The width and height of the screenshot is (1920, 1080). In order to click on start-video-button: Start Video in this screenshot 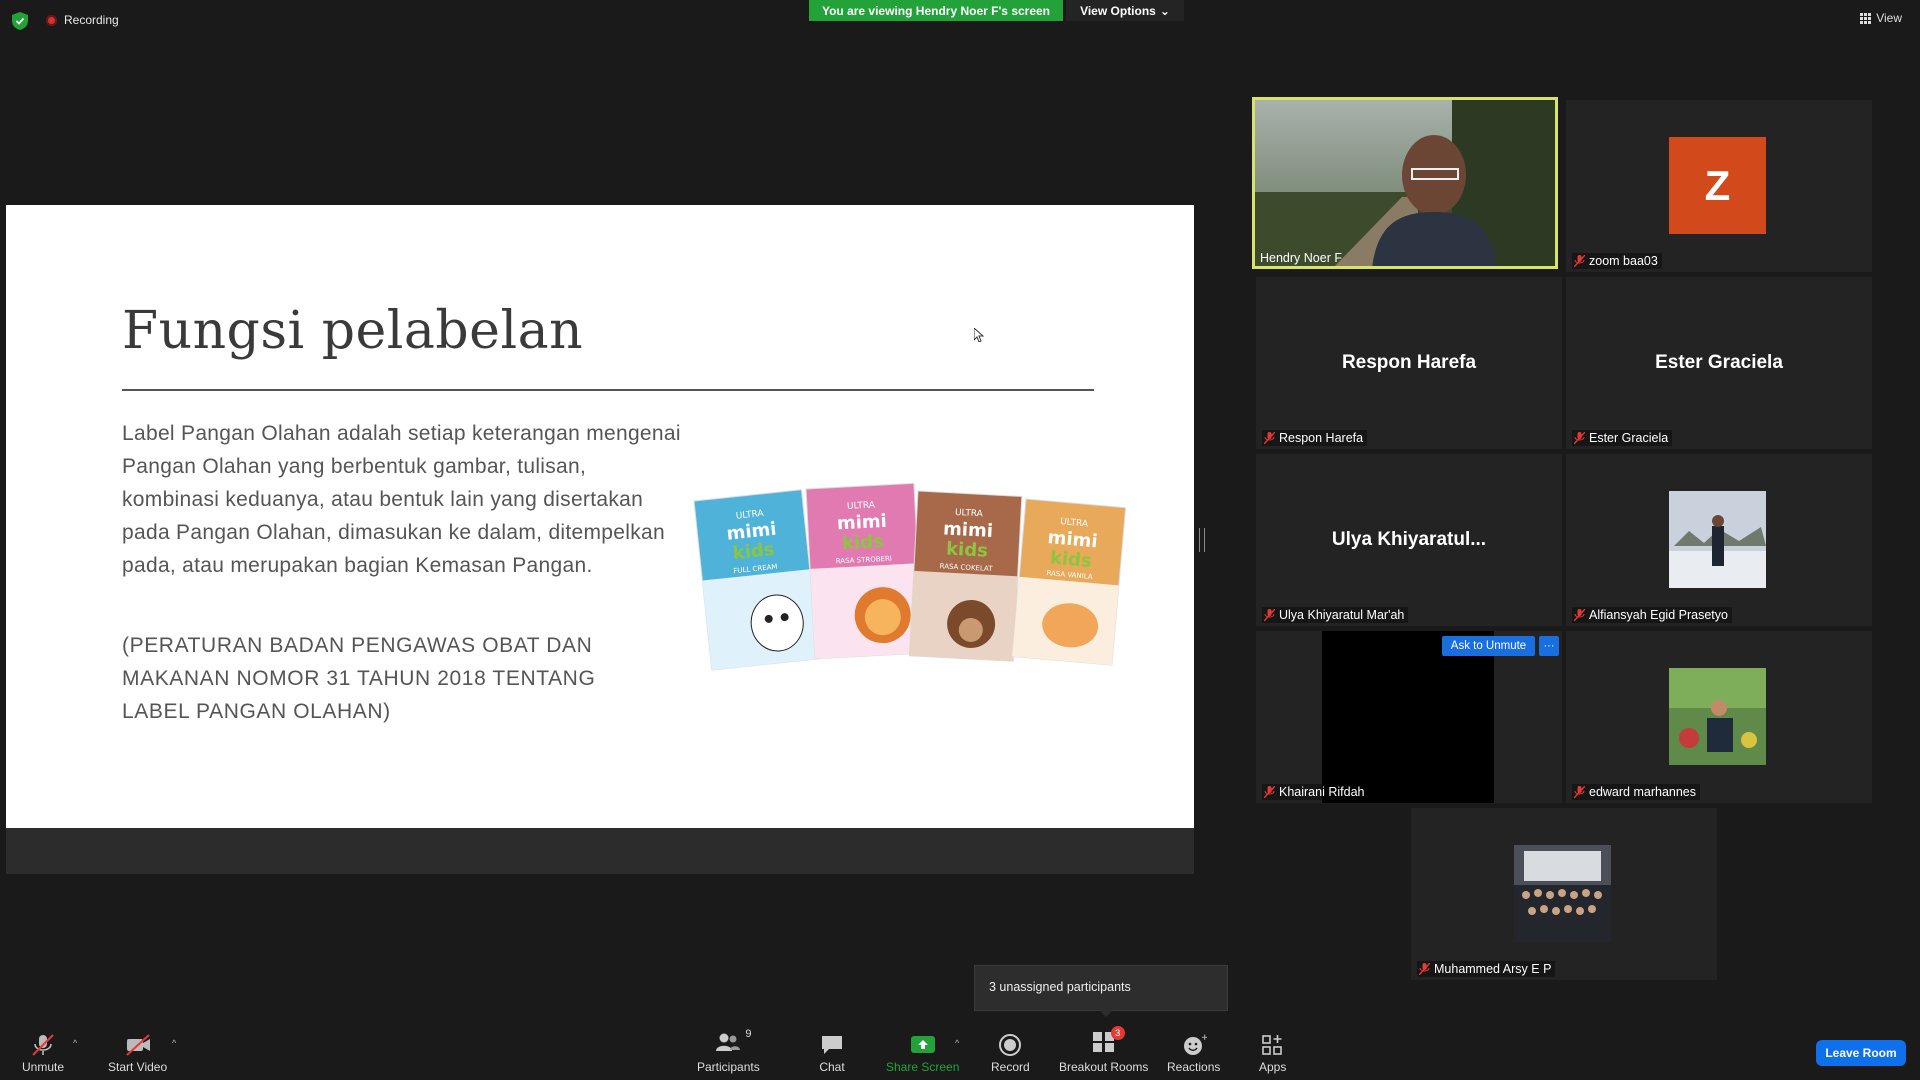, I will do `click(137, 1053)`.